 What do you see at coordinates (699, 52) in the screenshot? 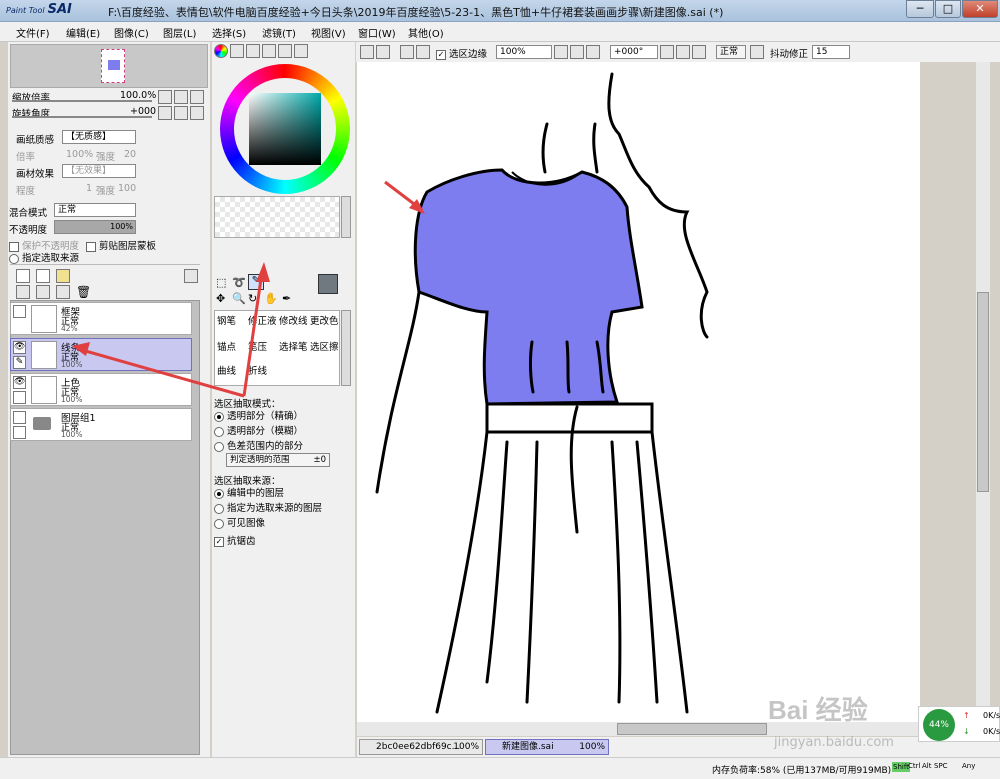
I see `rotate-reset-icon` at bounding box center [699, 52].